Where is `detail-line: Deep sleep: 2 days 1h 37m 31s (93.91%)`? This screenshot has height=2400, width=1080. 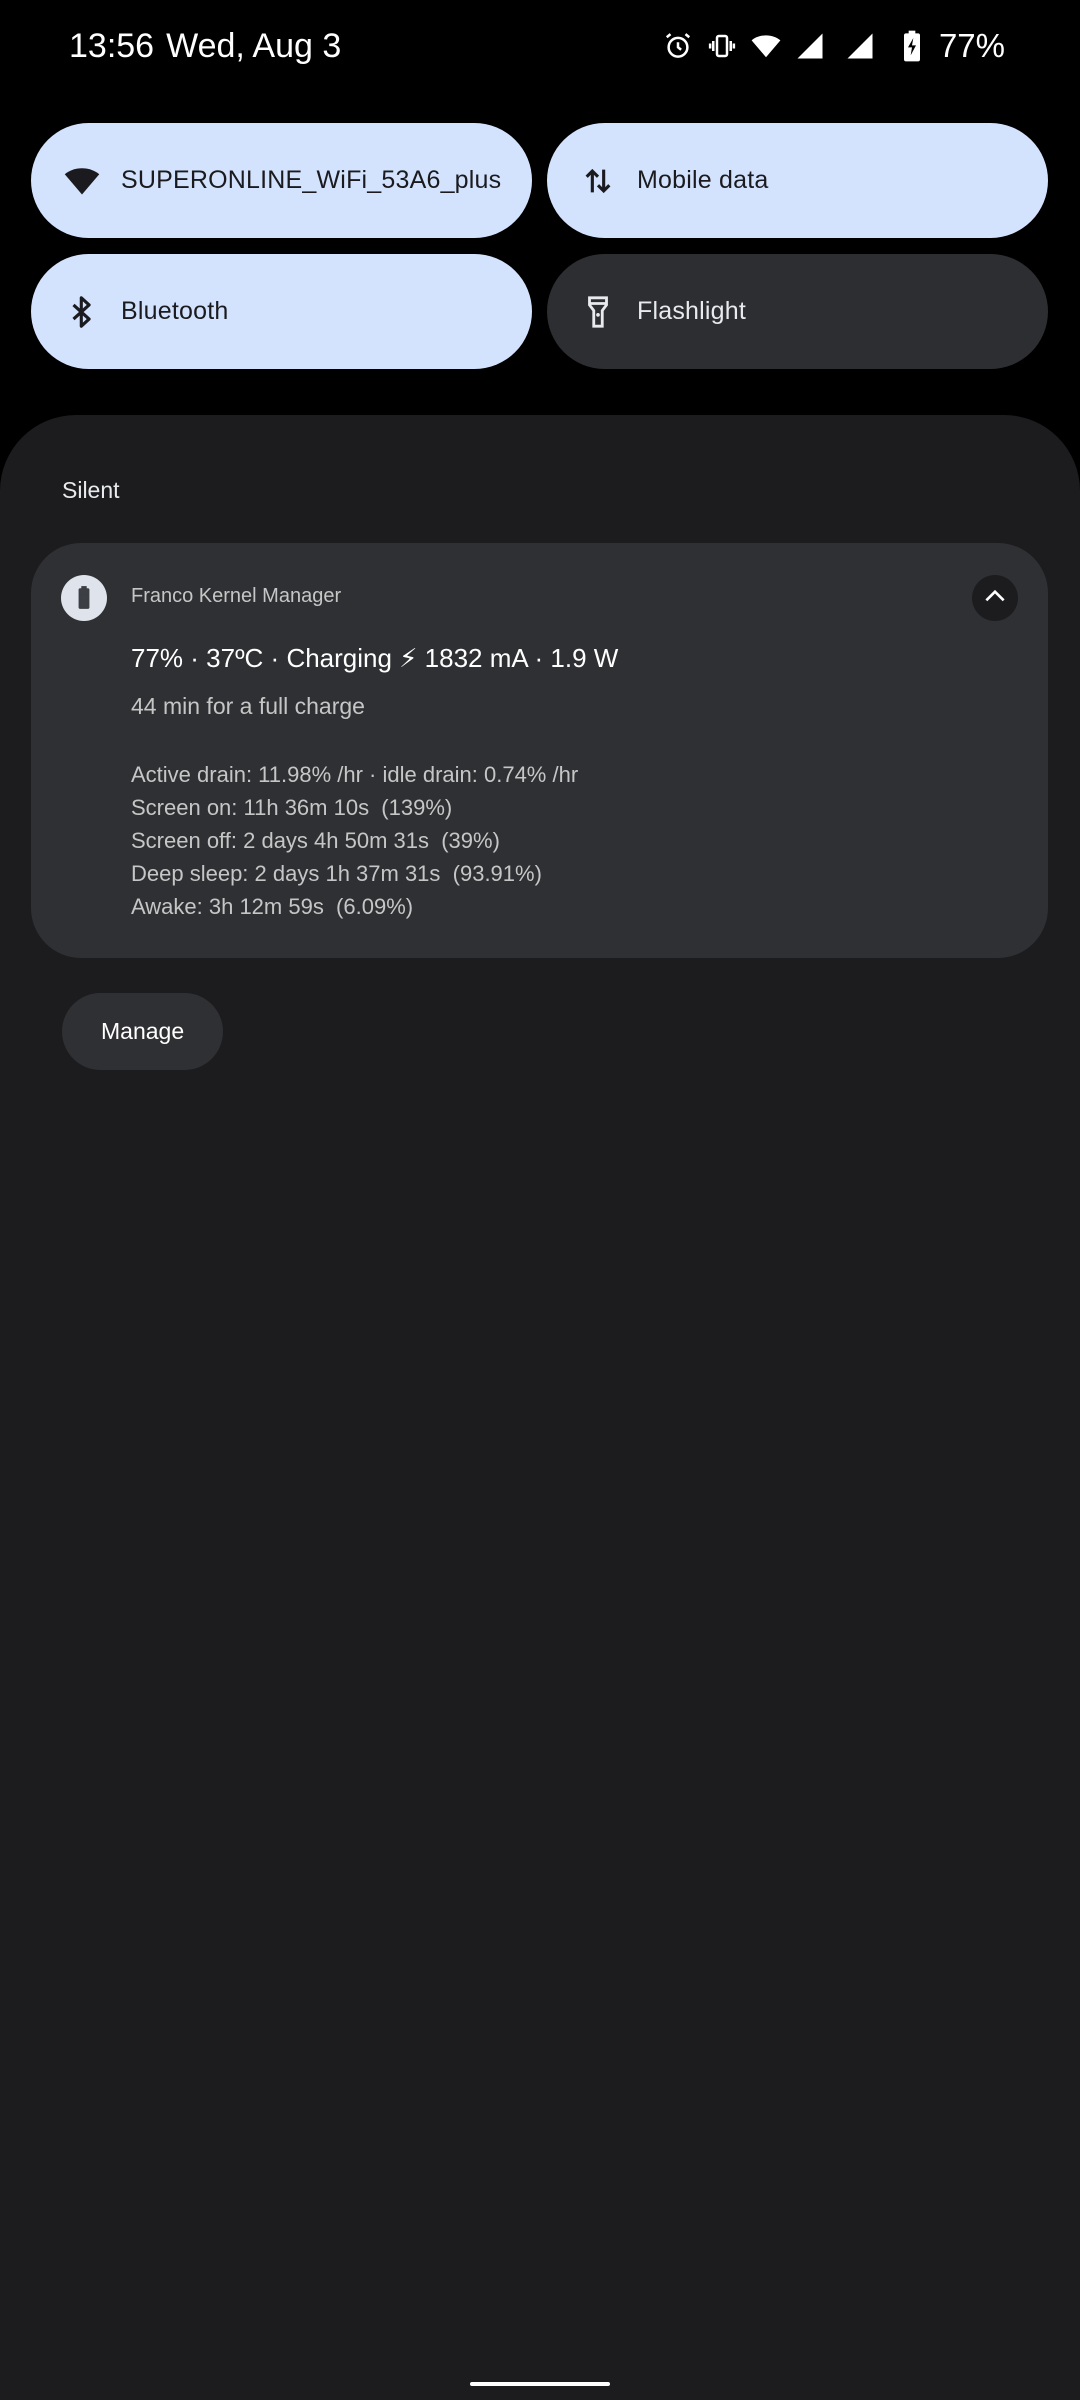
detail-line: Deep sleep: 2 days 1h 37m 31s (93.91%) is located at coordinates (336, 873).